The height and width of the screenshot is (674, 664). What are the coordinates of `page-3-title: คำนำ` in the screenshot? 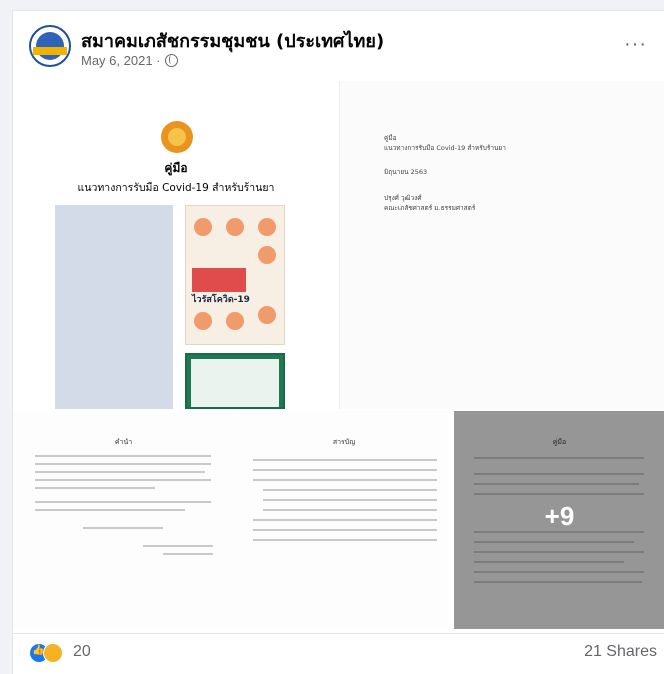 It's located at (123, 442).